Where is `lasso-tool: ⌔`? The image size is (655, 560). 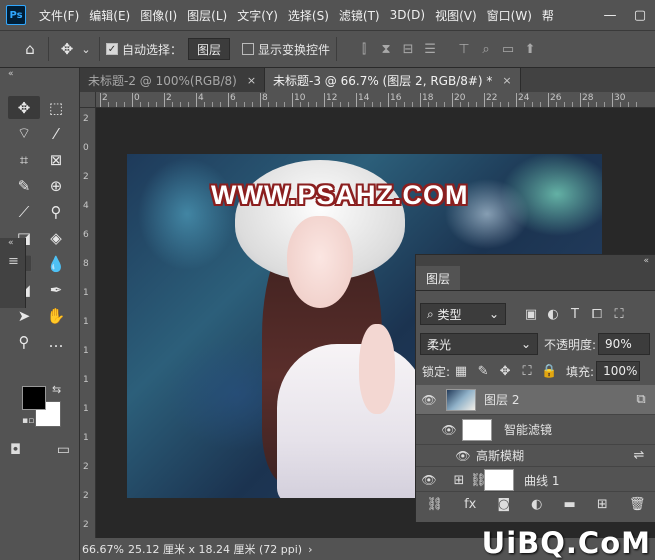 lasso-tool: ⌔ is located at coordinates (24, 133).